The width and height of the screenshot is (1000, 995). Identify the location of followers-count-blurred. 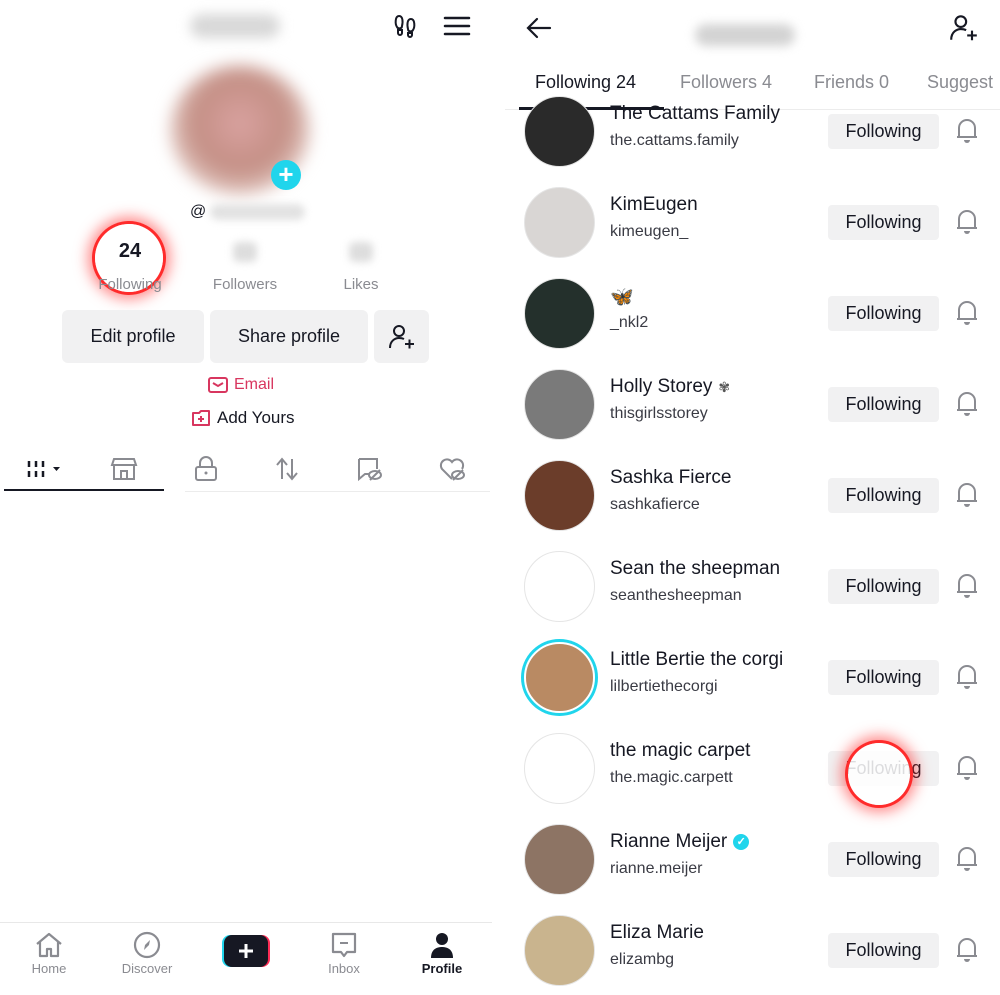
(245, 252).